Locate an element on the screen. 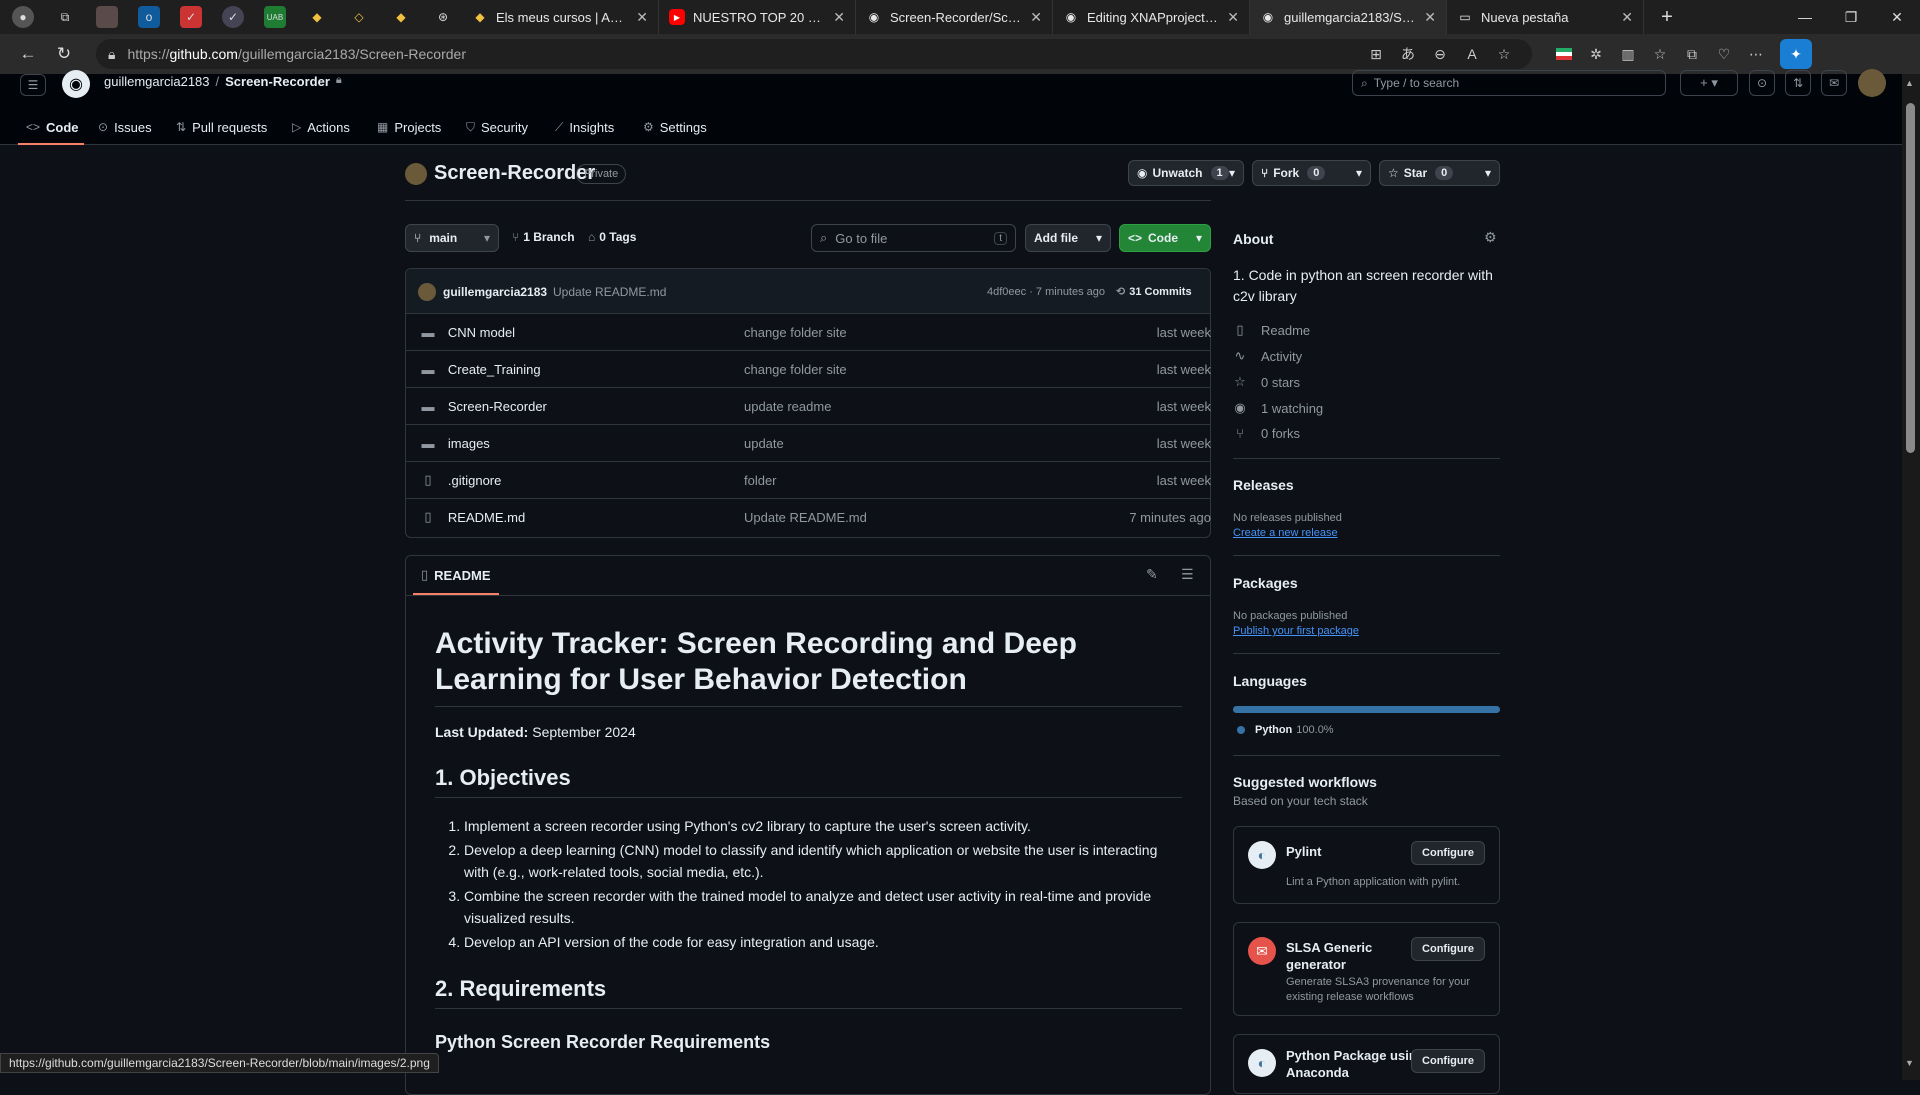  code-button: <> Code ▾ is located at coordinates (1165, 238).